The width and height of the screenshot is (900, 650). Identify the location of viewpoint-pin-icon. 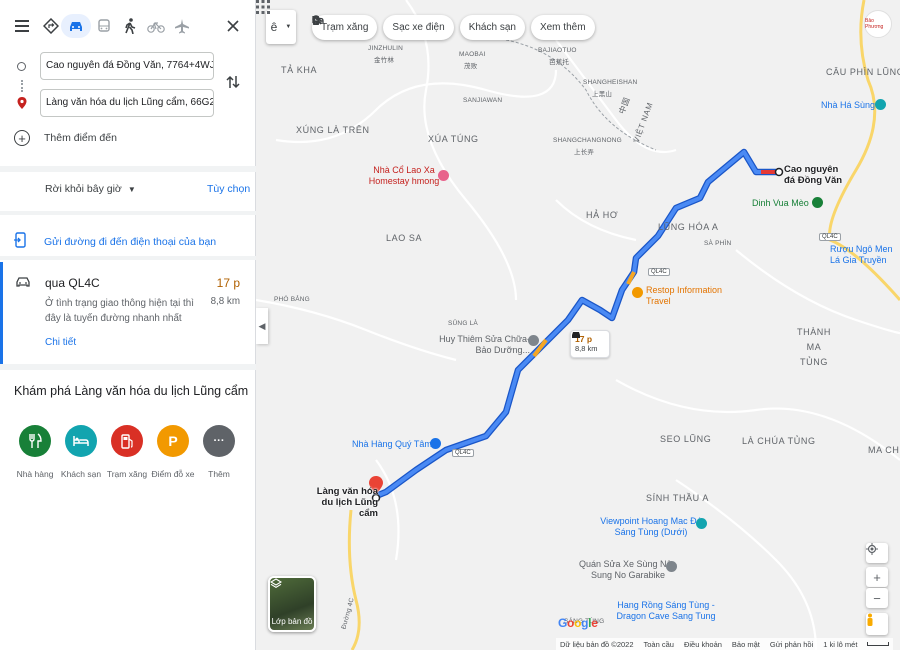
(701, 523).